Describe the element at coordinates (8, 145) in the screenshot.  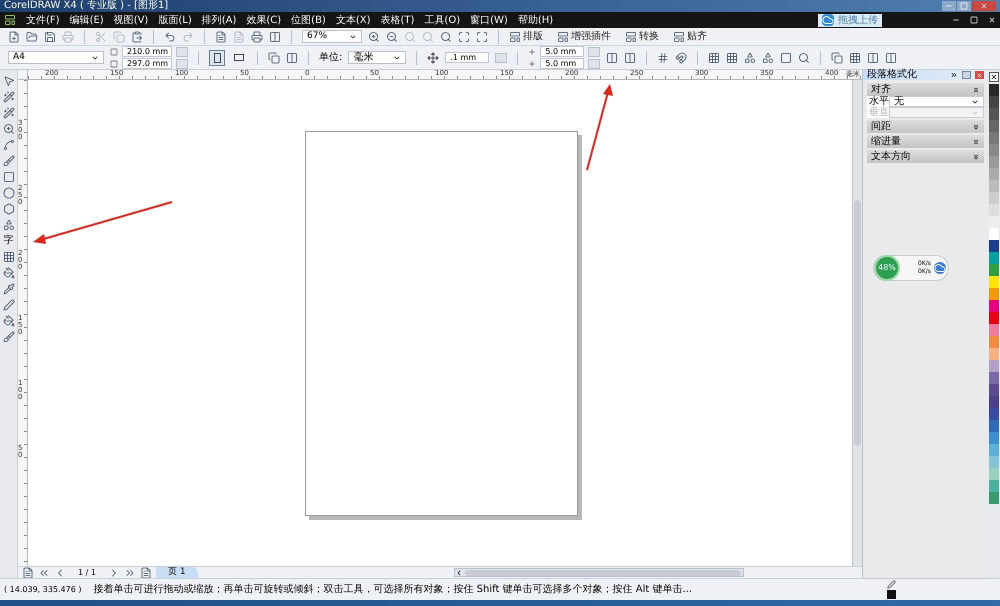
I see `curve-tool-icon` at that location.